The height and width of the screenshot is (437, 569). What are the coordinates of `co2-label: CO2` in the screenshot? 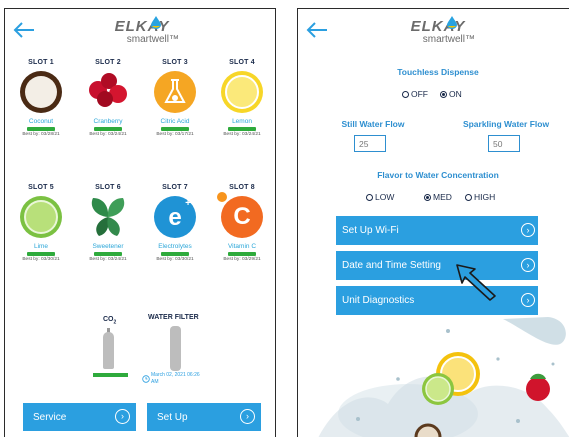 It's located at (110, 321).